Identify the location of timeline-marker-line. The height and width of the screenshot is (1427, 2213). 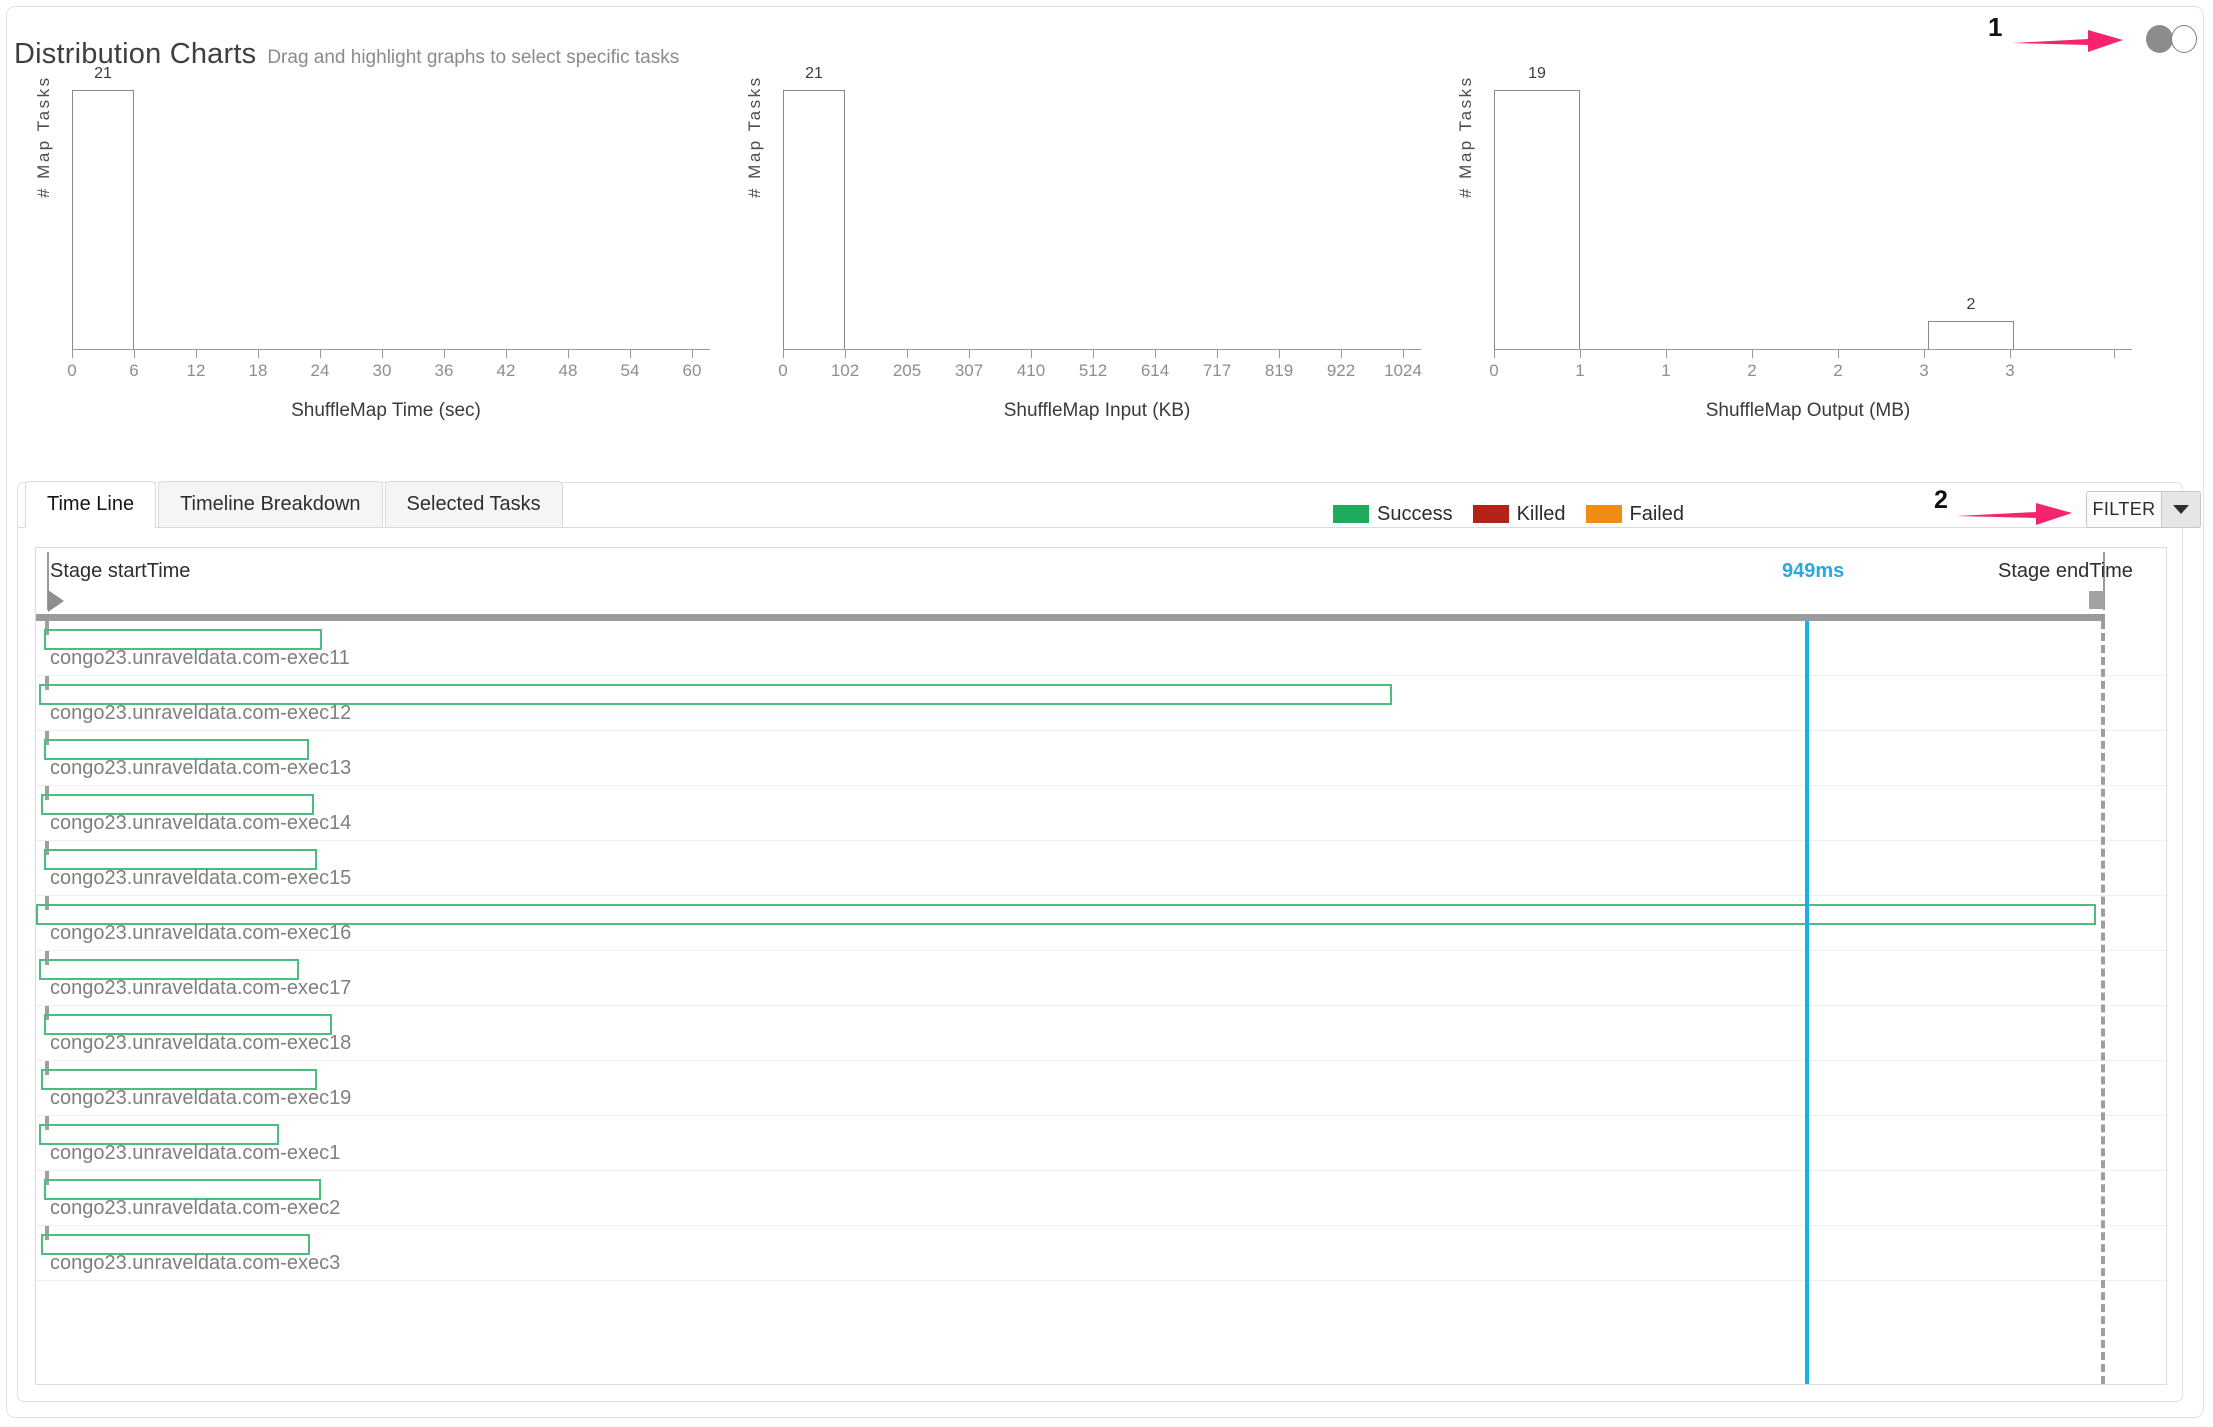
(1807, 1002).